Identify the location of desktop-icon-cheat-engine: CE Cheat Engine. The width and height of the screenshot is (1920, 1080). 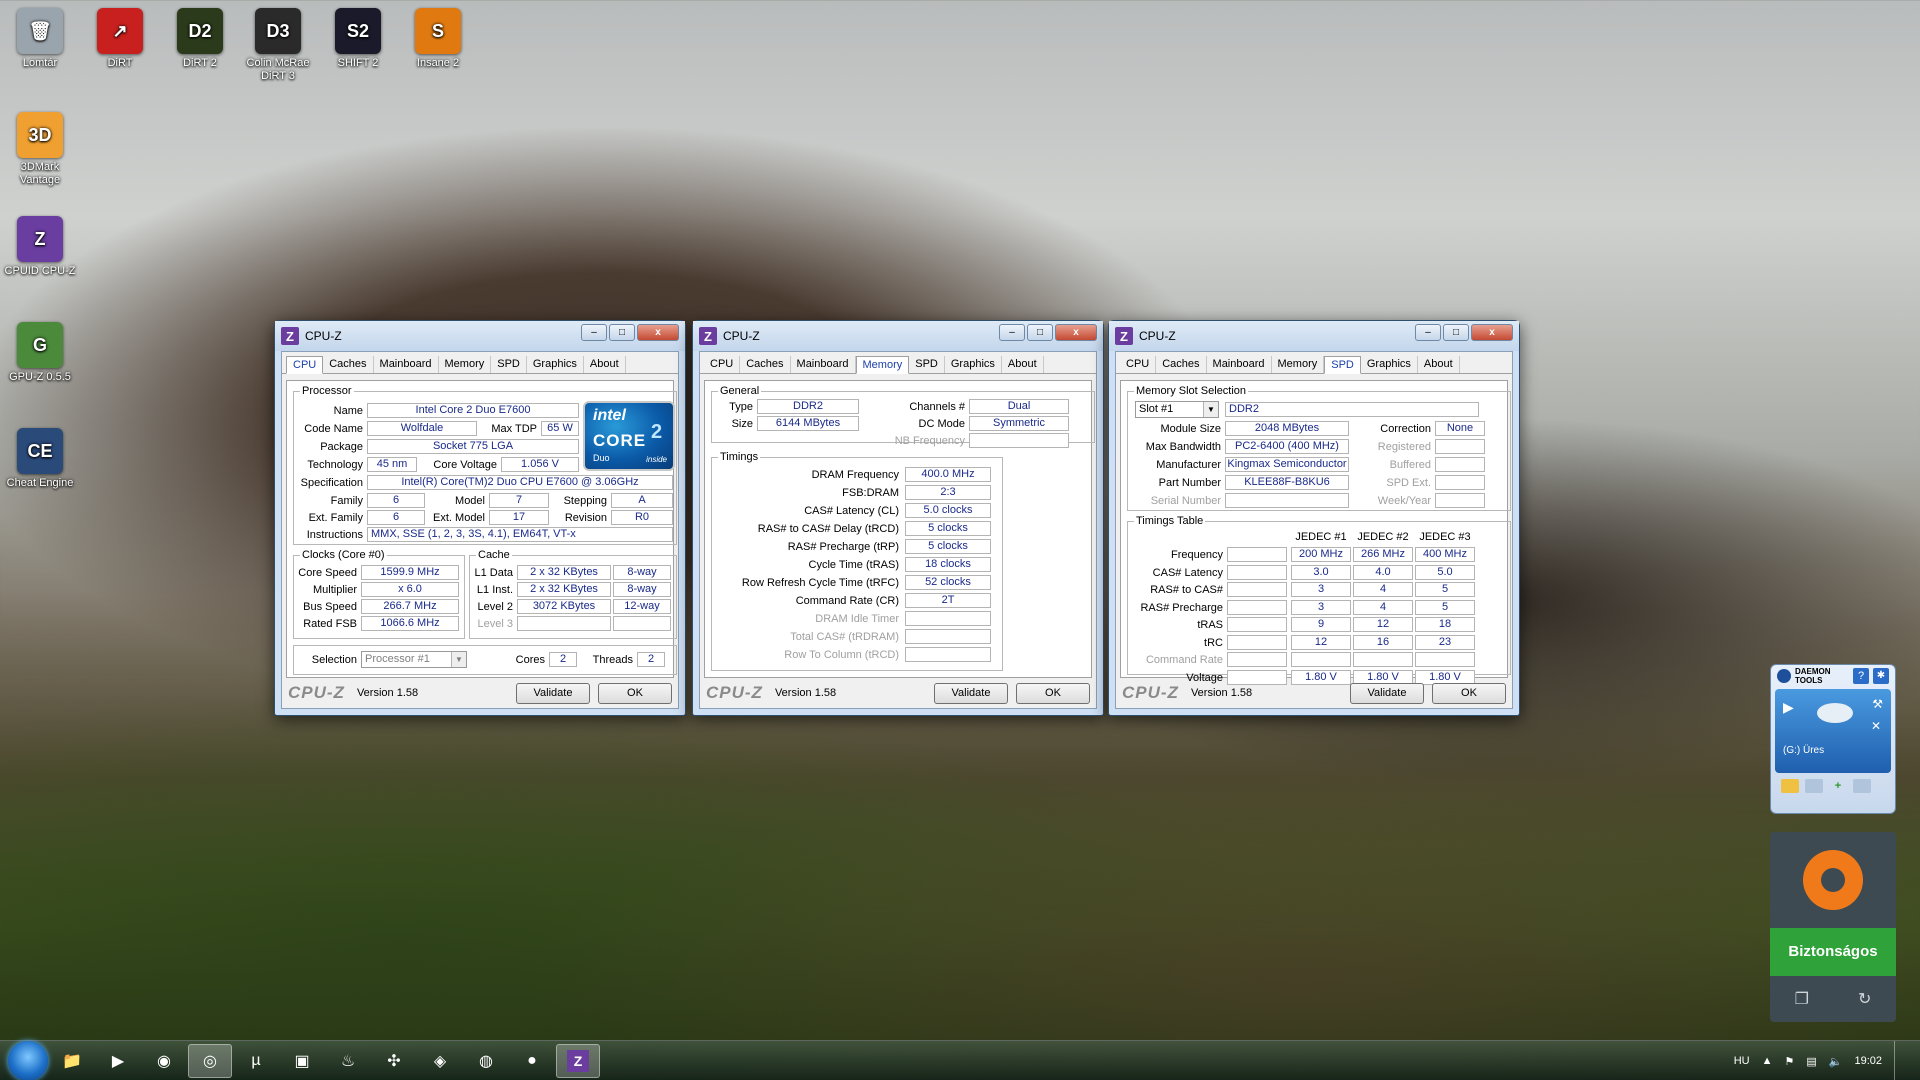
(40, 459).